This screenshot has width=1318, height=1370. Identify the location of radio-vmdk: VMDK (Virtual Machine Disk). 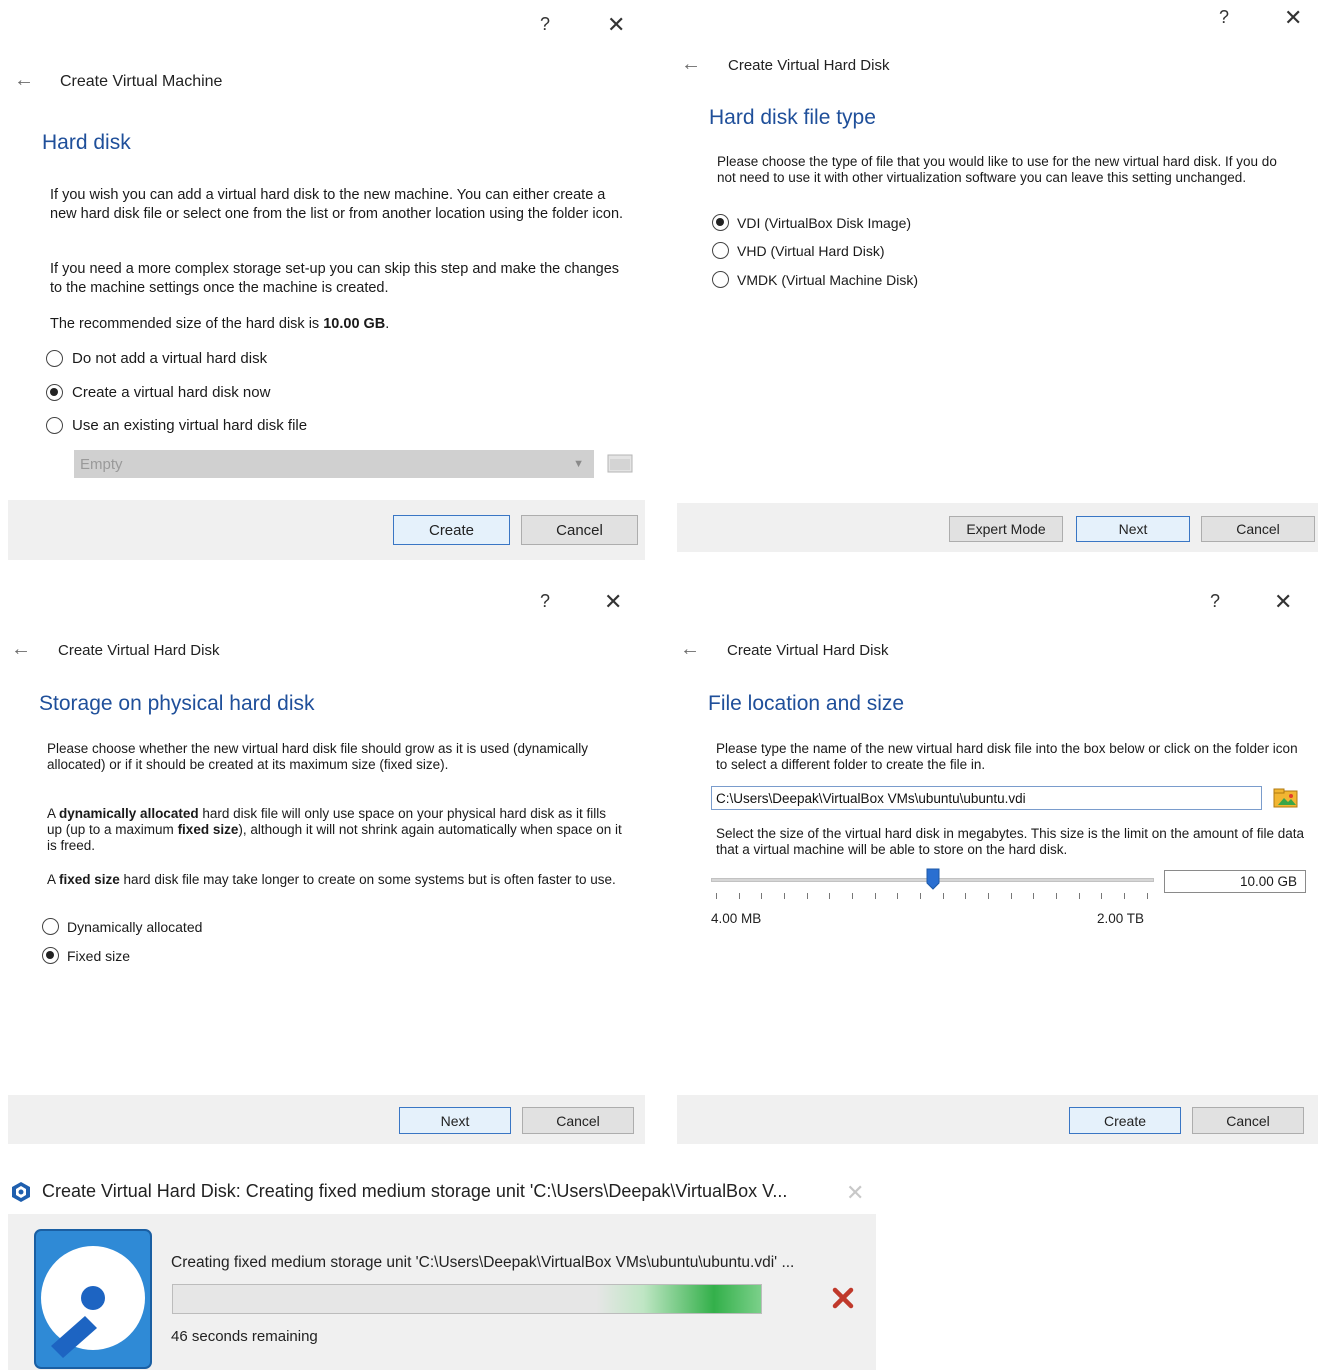
(815, 279).